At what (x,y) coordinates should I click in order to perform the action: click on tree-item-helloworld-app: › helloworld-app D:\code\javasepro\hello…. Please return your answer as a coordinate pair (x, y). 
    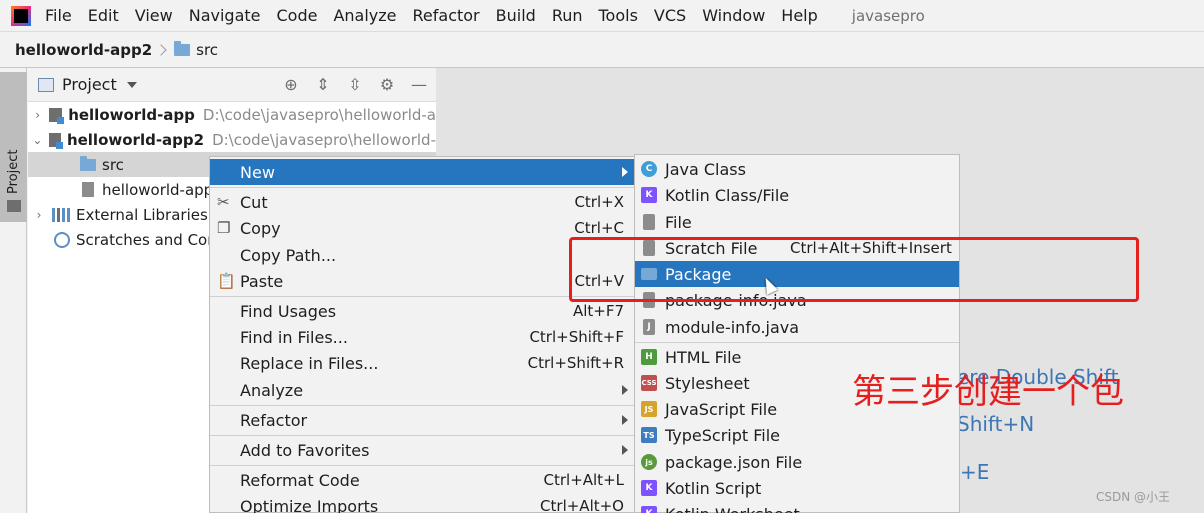
    Looking at the image, I should click on (232, 114).